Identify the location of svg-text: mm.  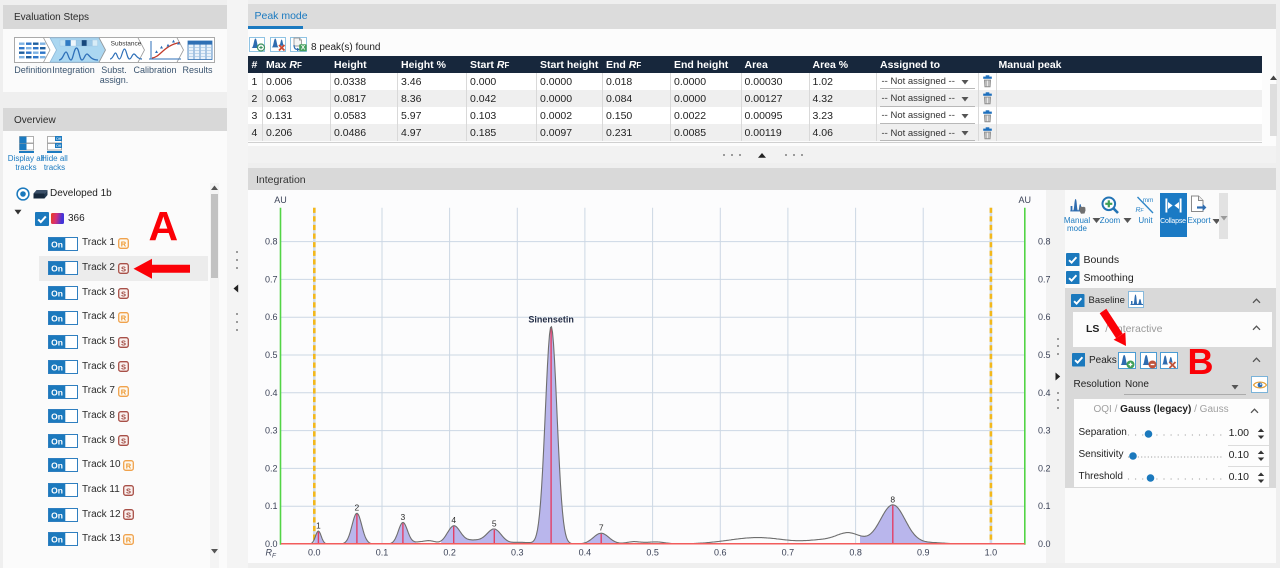
(1148, 200).